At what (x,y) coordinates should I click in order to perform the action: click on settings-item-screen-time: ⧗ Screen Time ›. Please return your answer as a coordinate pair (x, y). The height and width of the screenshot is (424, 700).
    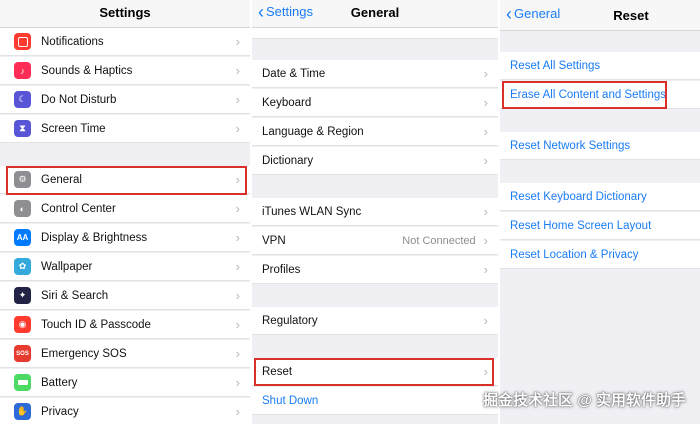
    Looking at the image, I should click on (125, 129).